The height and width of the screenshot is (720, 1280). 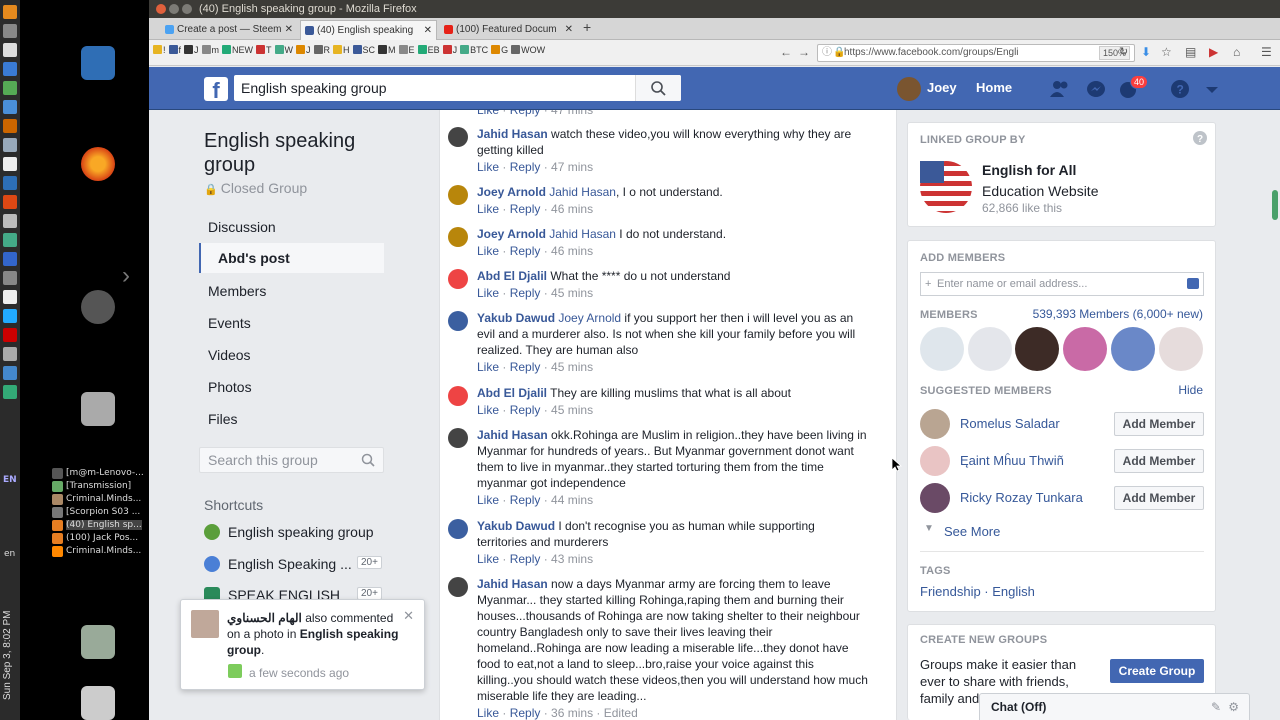 What do you see at coordinates (572, 251) in the screenshot?
I see `comment-time: 46 mins` at bounding box center [572, 251].